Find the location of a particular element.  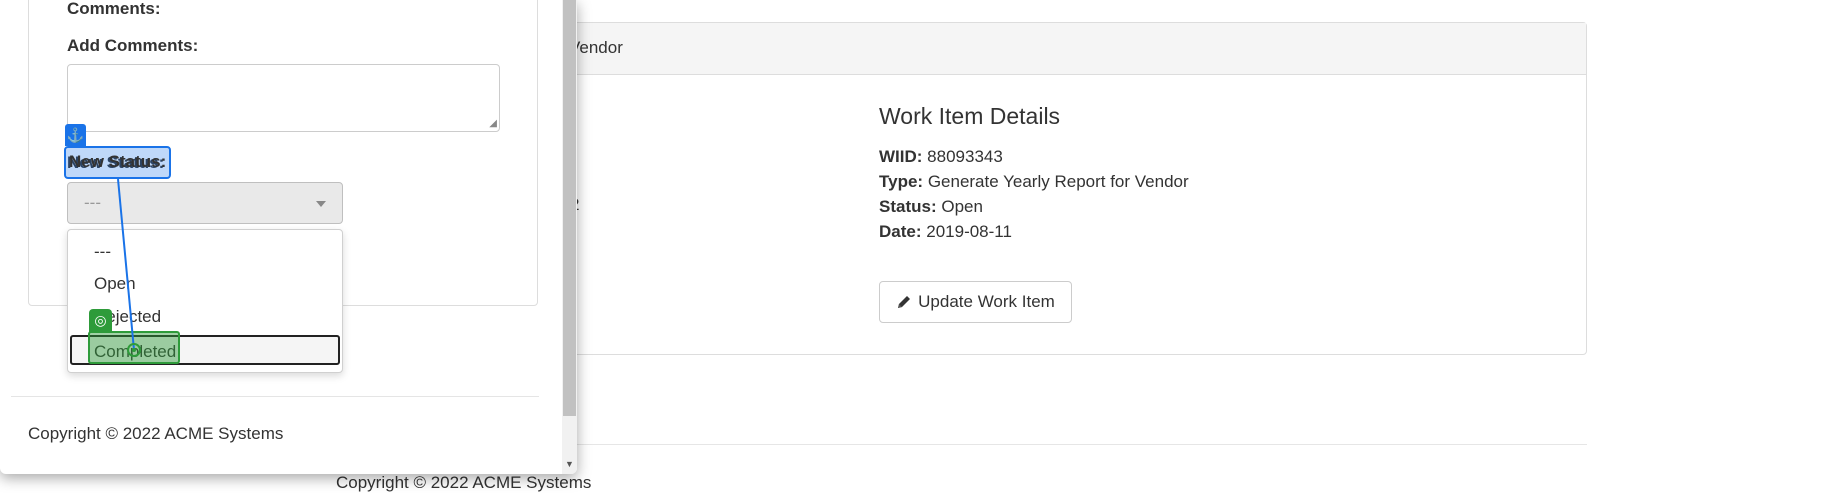

drag-source-label: New Status: is located at coordinates (118, 161).